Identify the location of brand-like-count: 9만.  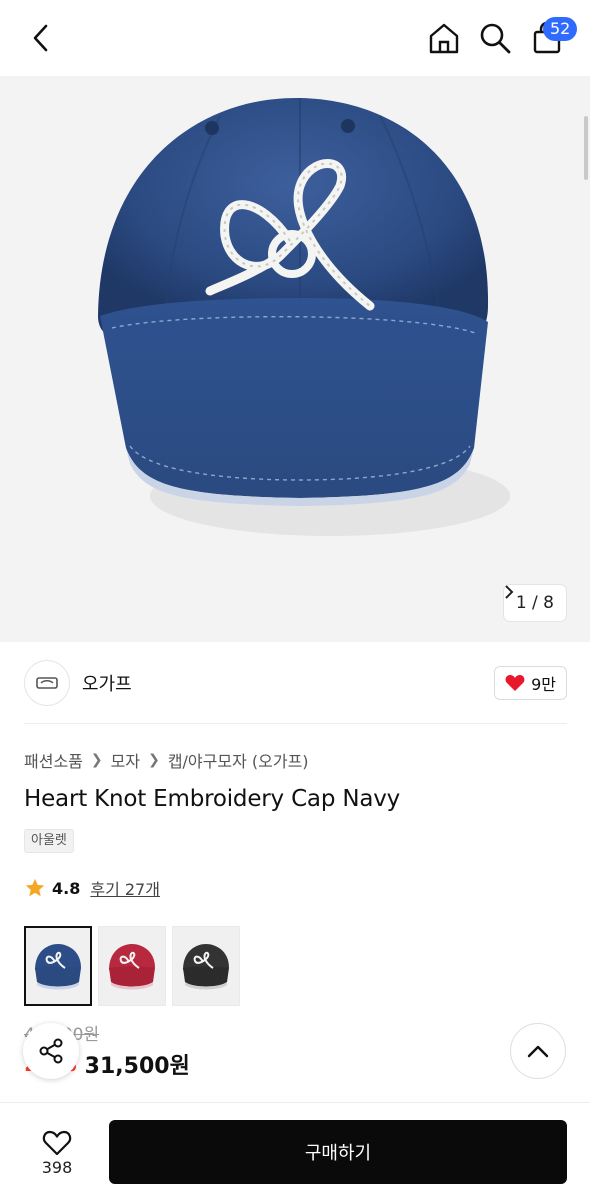
(543, 684).